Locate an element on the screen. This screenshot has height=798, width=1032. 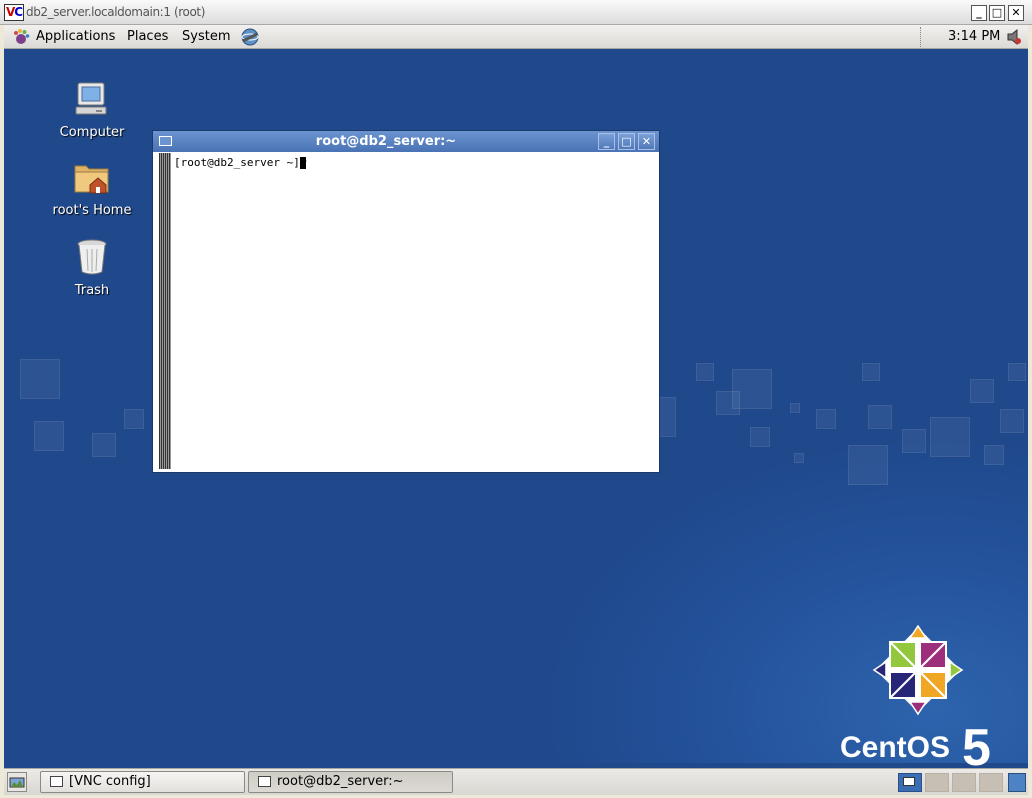
clock: 3:14 PM is located at coordinates (974, 36).